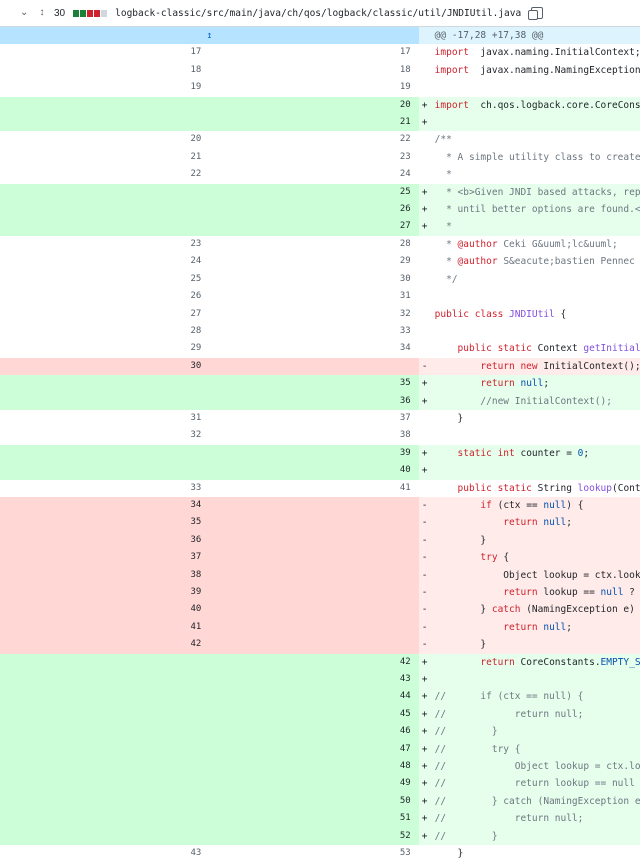 Image resolution: width=640 pixels, height=866 pixels. What do you see at coordinates (313, 157) in the screenshot?
I see `new-line-number: 23` at bounding box center [313, 157].